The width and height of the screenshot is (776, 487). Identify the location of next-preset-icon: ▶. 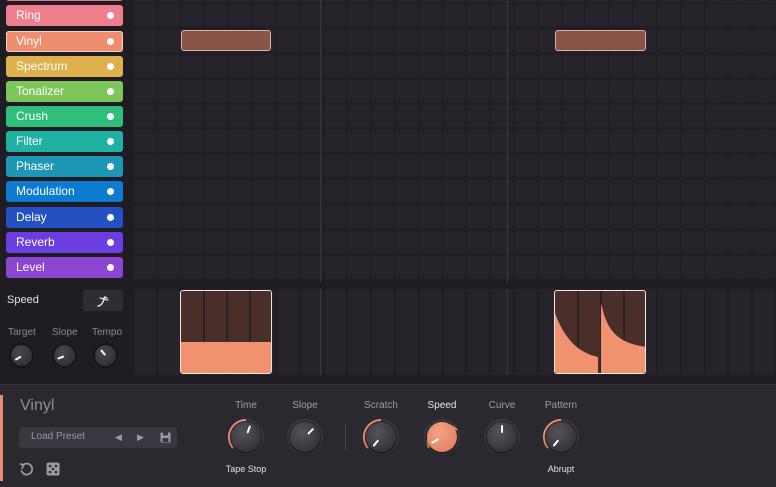
(140, 437).